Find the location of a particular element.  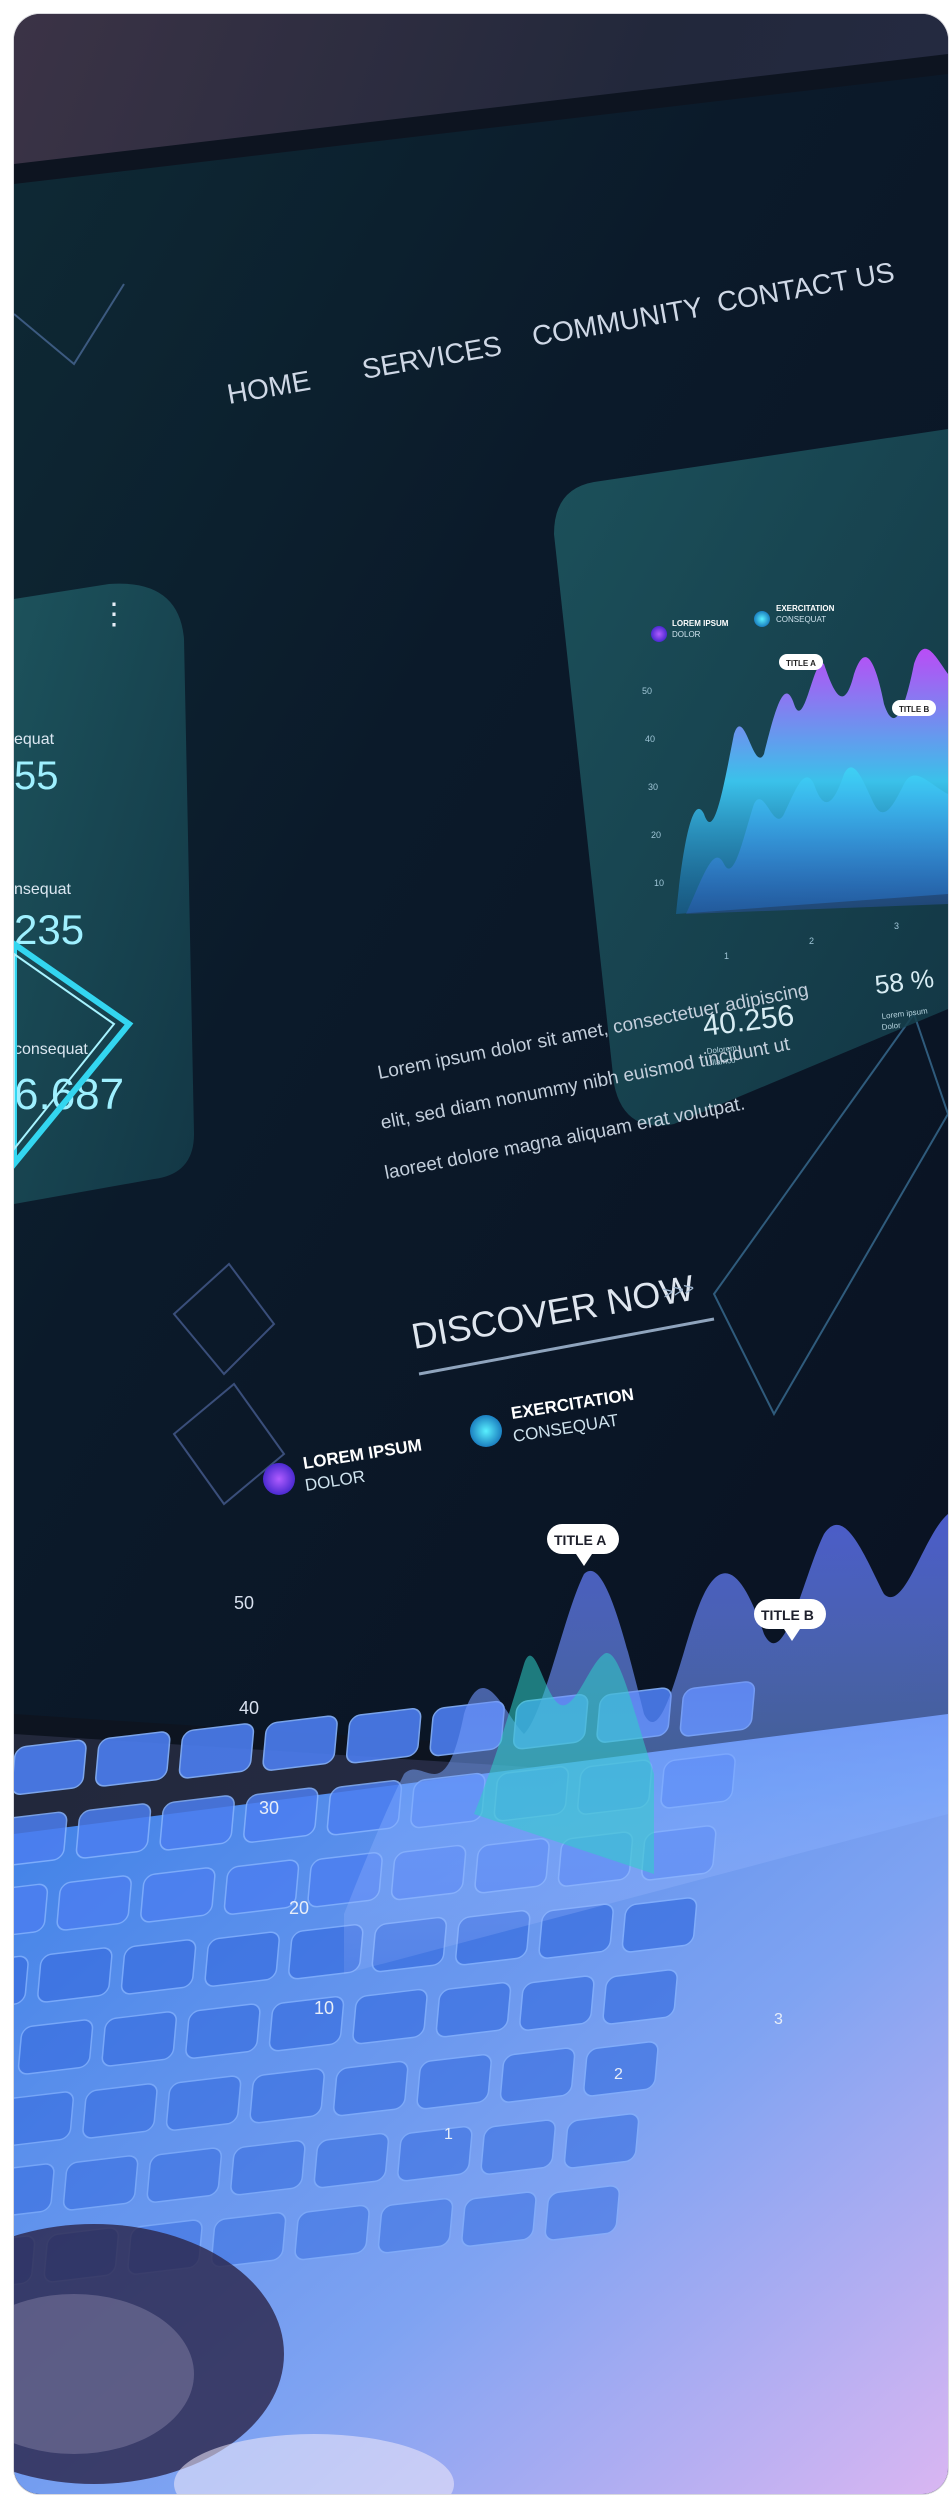

stat-value: 235 is located at coordinates (49, 929).